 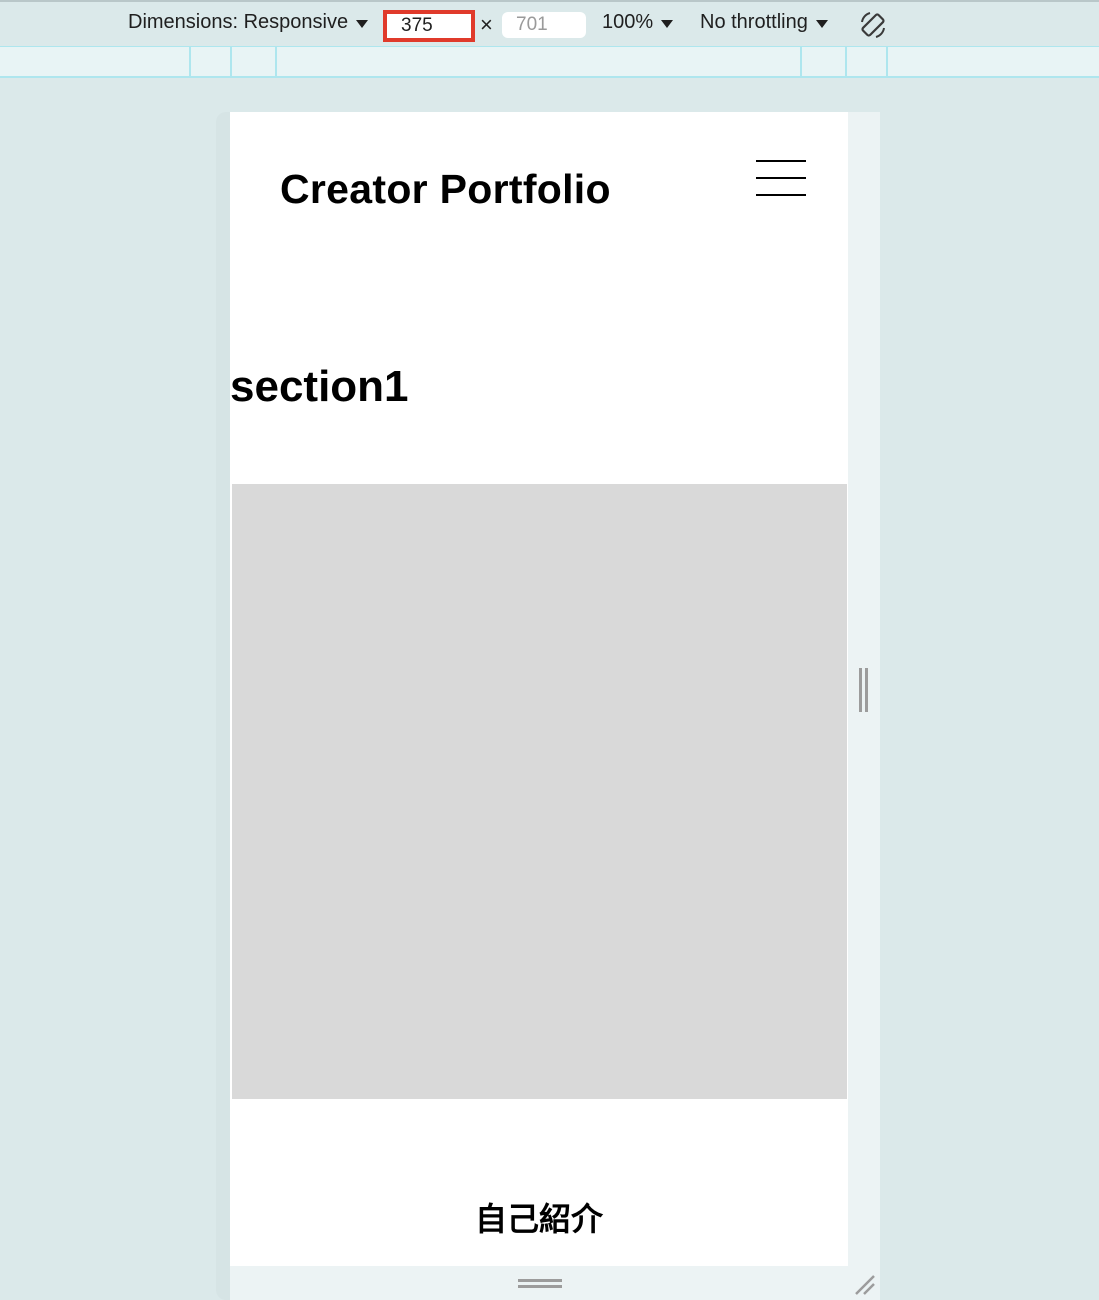 I want to click on height-input: 701, so click(x=544, y=25).